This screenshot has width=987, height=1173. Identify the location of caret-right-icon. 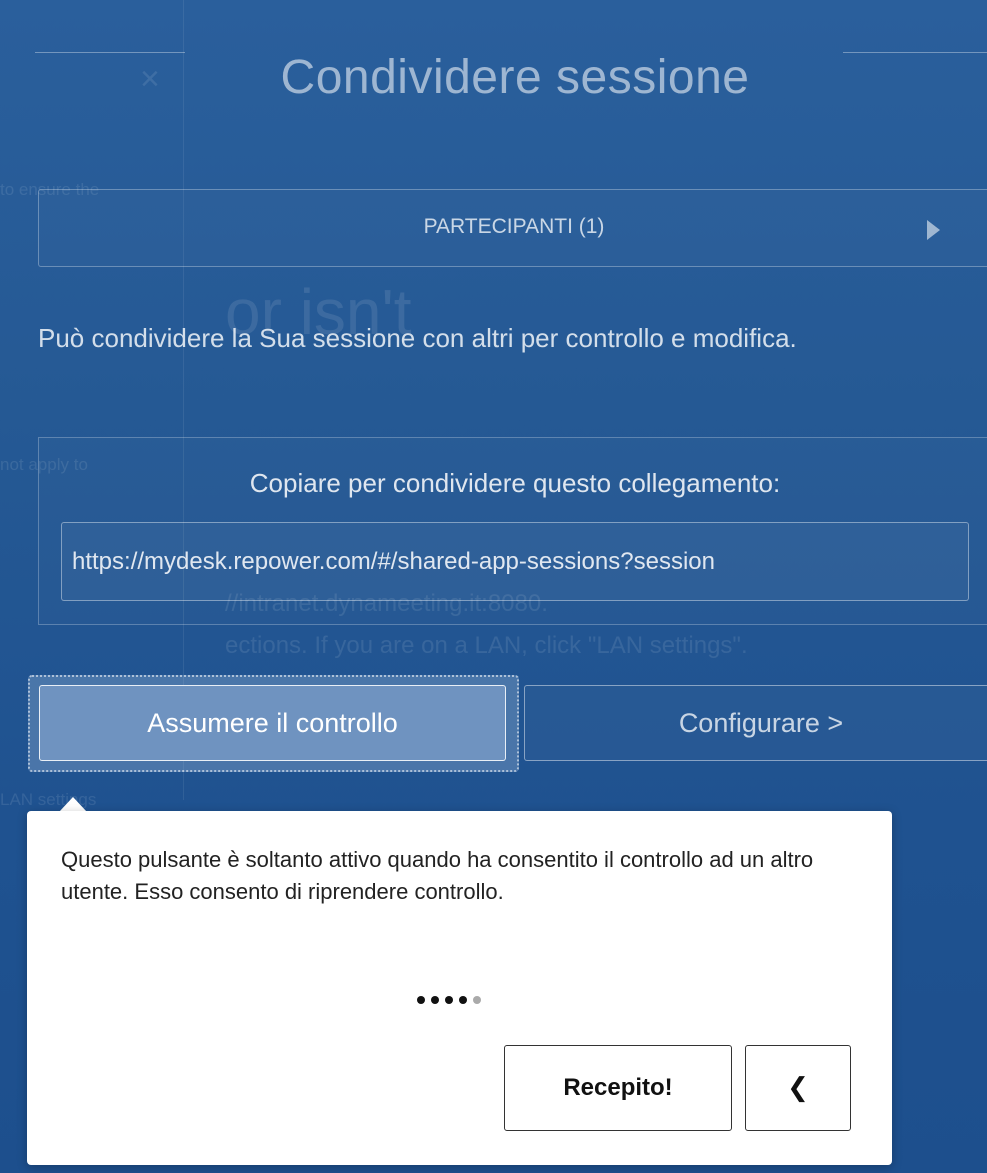
(933, 230).